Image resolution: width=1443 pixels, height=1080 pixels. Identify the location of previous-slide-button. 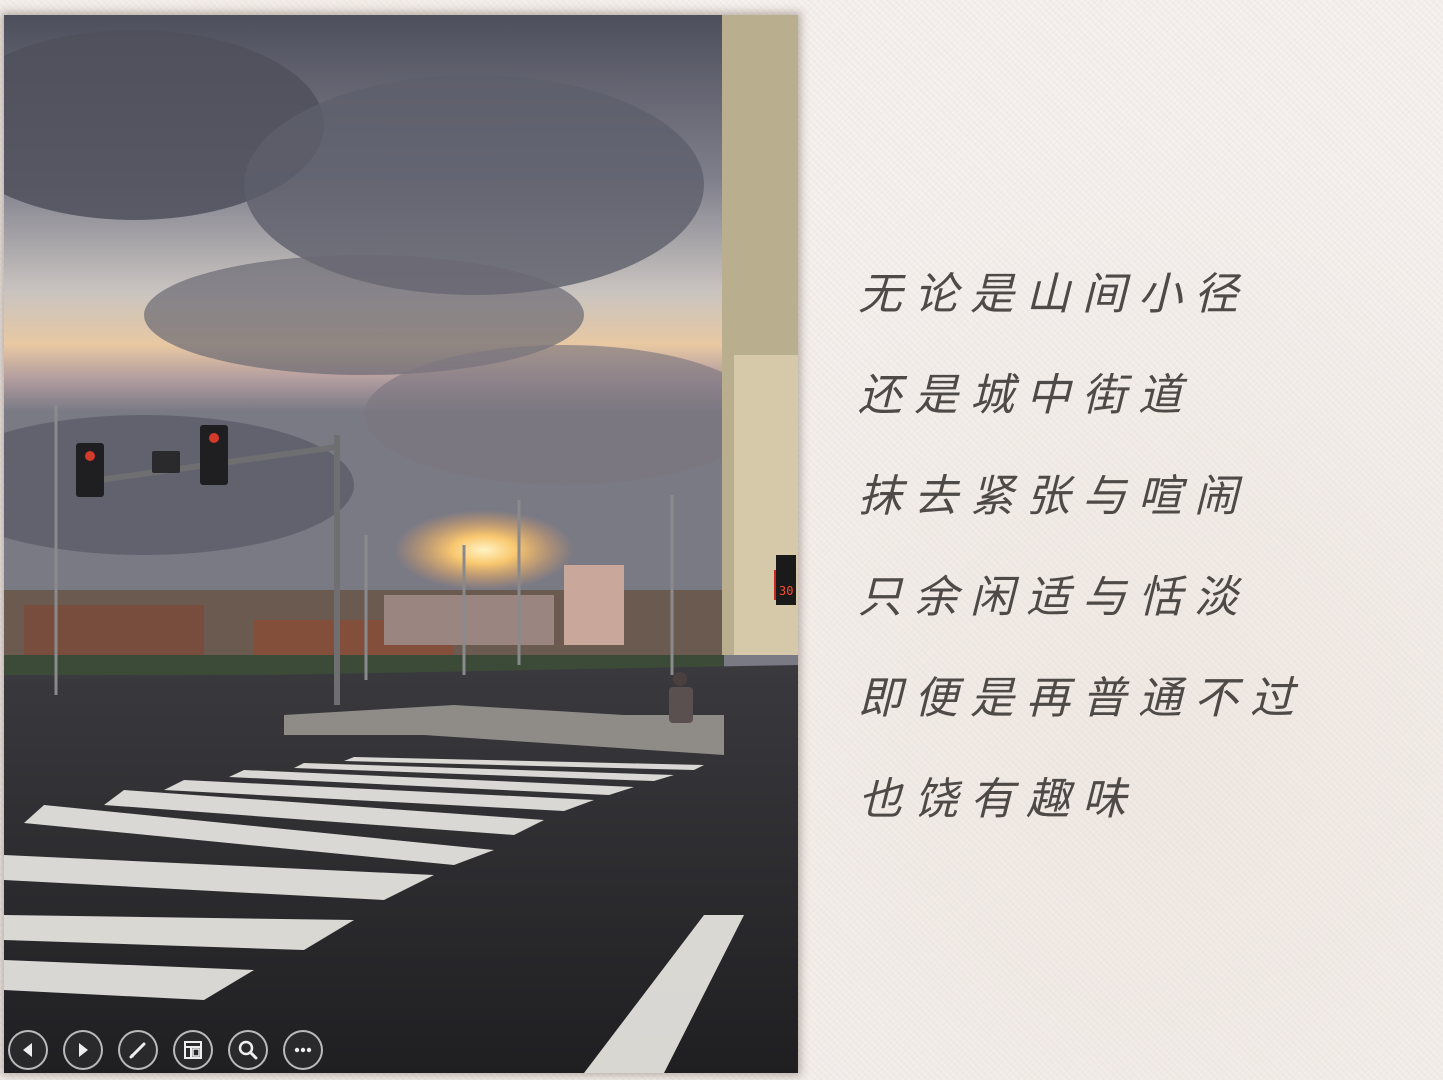
(28, 1050).